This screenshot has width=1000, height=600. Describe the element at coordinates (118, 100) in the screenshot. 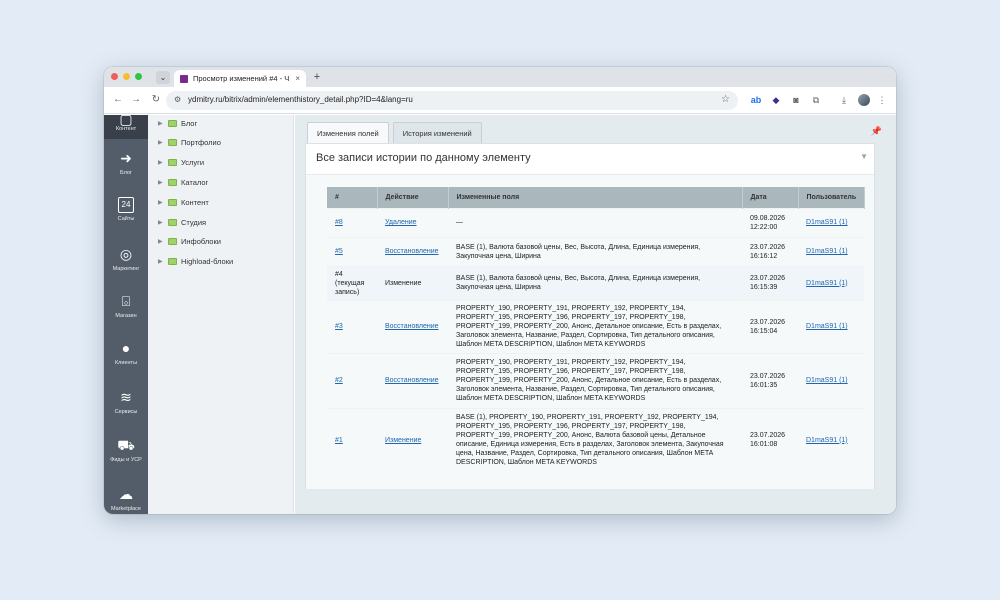

I see `back-arrow-icon: ←` at that location.